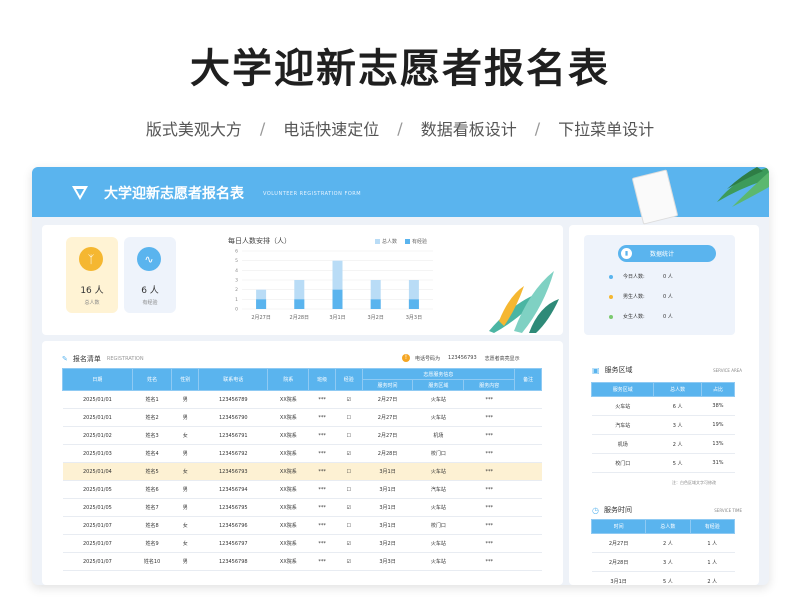  What do you see at coordinates (677, 425) in the screenshot?
I see `table-cell: 3 人` at bounding box center [677, 425].